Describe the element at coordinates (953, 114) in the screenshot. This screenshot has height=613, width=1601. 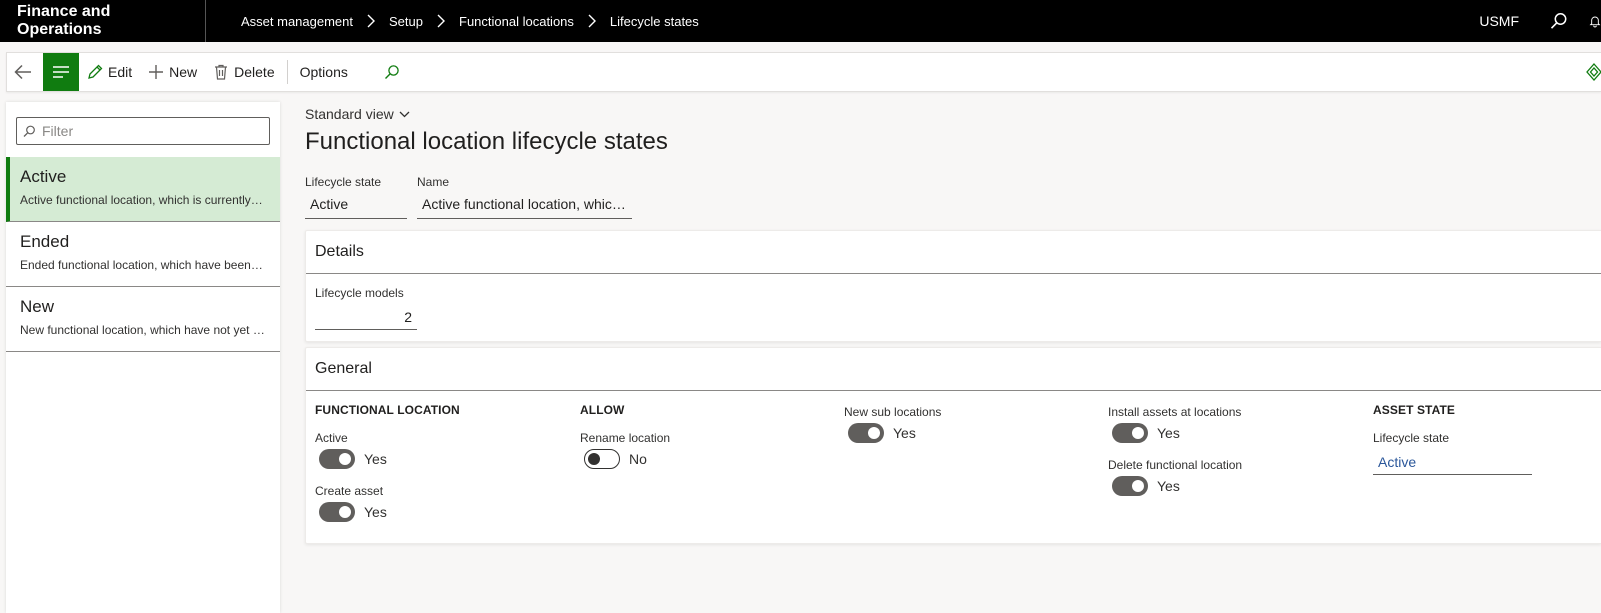
I see `view-selector: Standard view` at that location.